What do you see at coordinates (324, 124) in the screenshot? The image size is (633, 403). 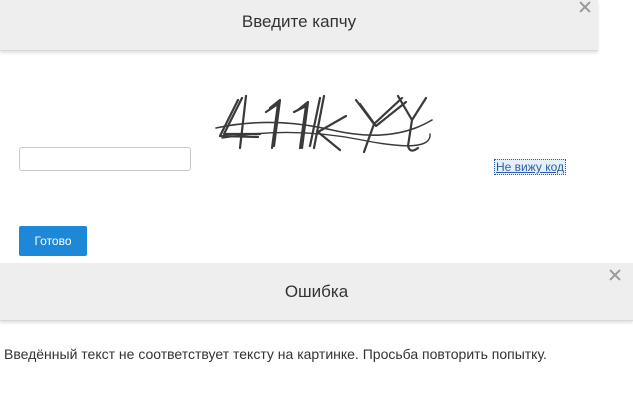 I see `captcha-image` at bounding box center [324, 124].